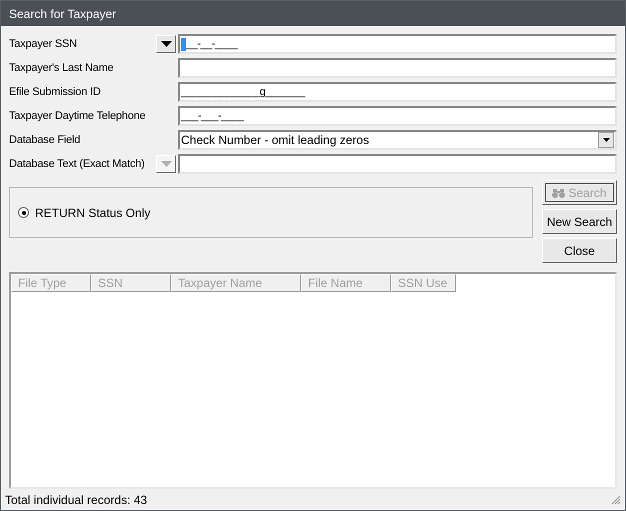  What do you see at coordinates (397, 44) in the screenshot?
I see `input-field: __-__-____` at bounding box center [397, 44].